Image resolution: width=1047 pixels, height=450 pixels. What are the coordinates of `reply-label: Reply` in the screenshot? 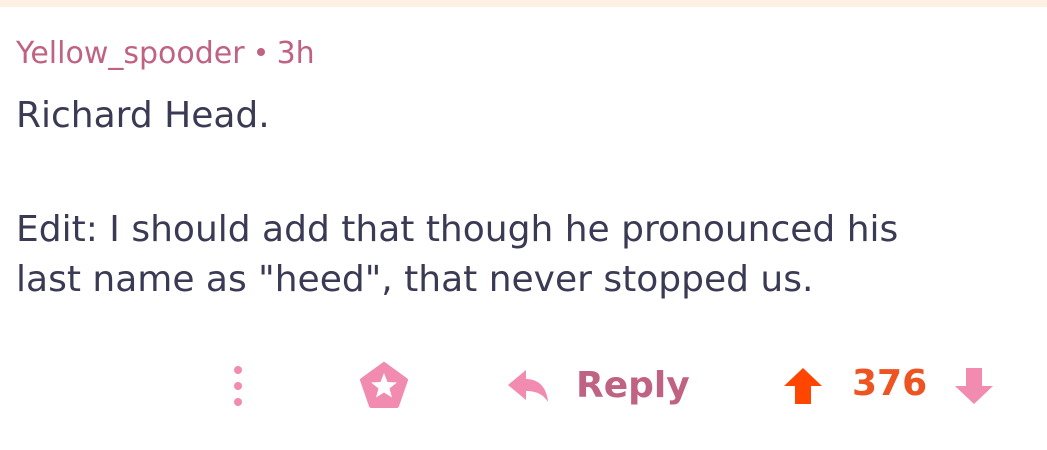 It's located at (633, 385).